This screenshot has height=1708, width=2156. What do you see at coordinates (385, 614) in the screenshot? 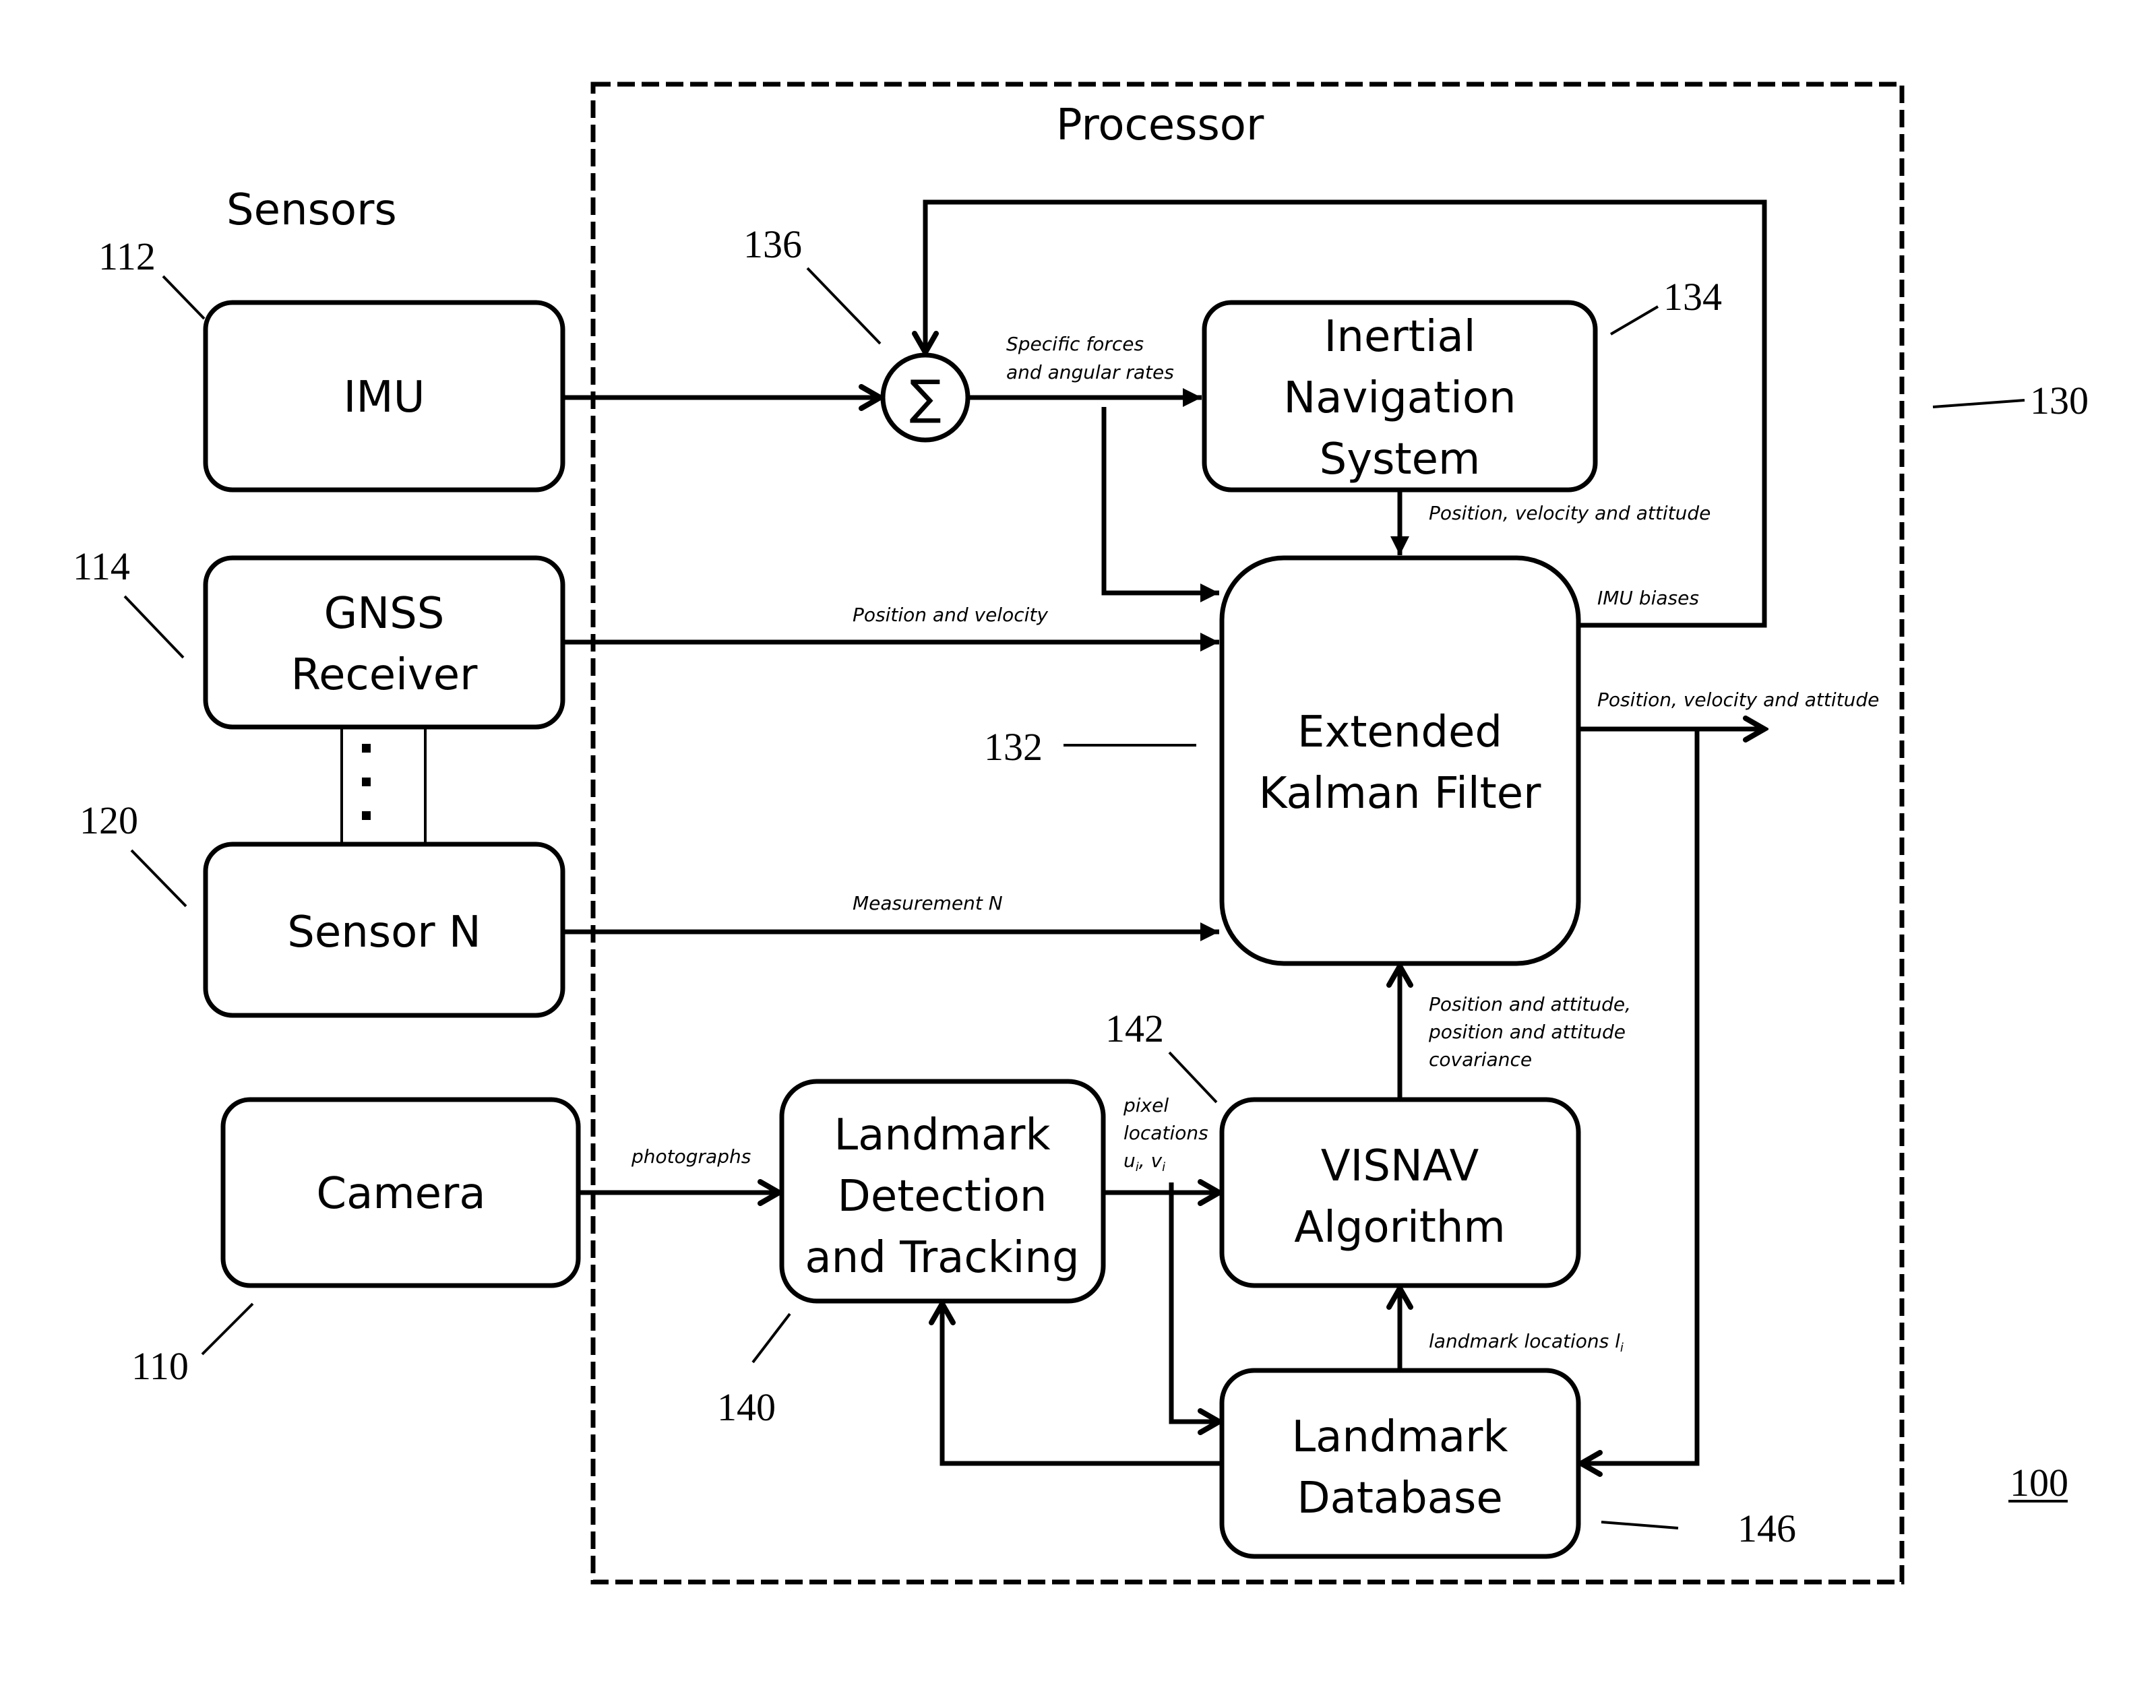
I see `gnss-label-line1: GNSS` at bounding box center [385, 614].